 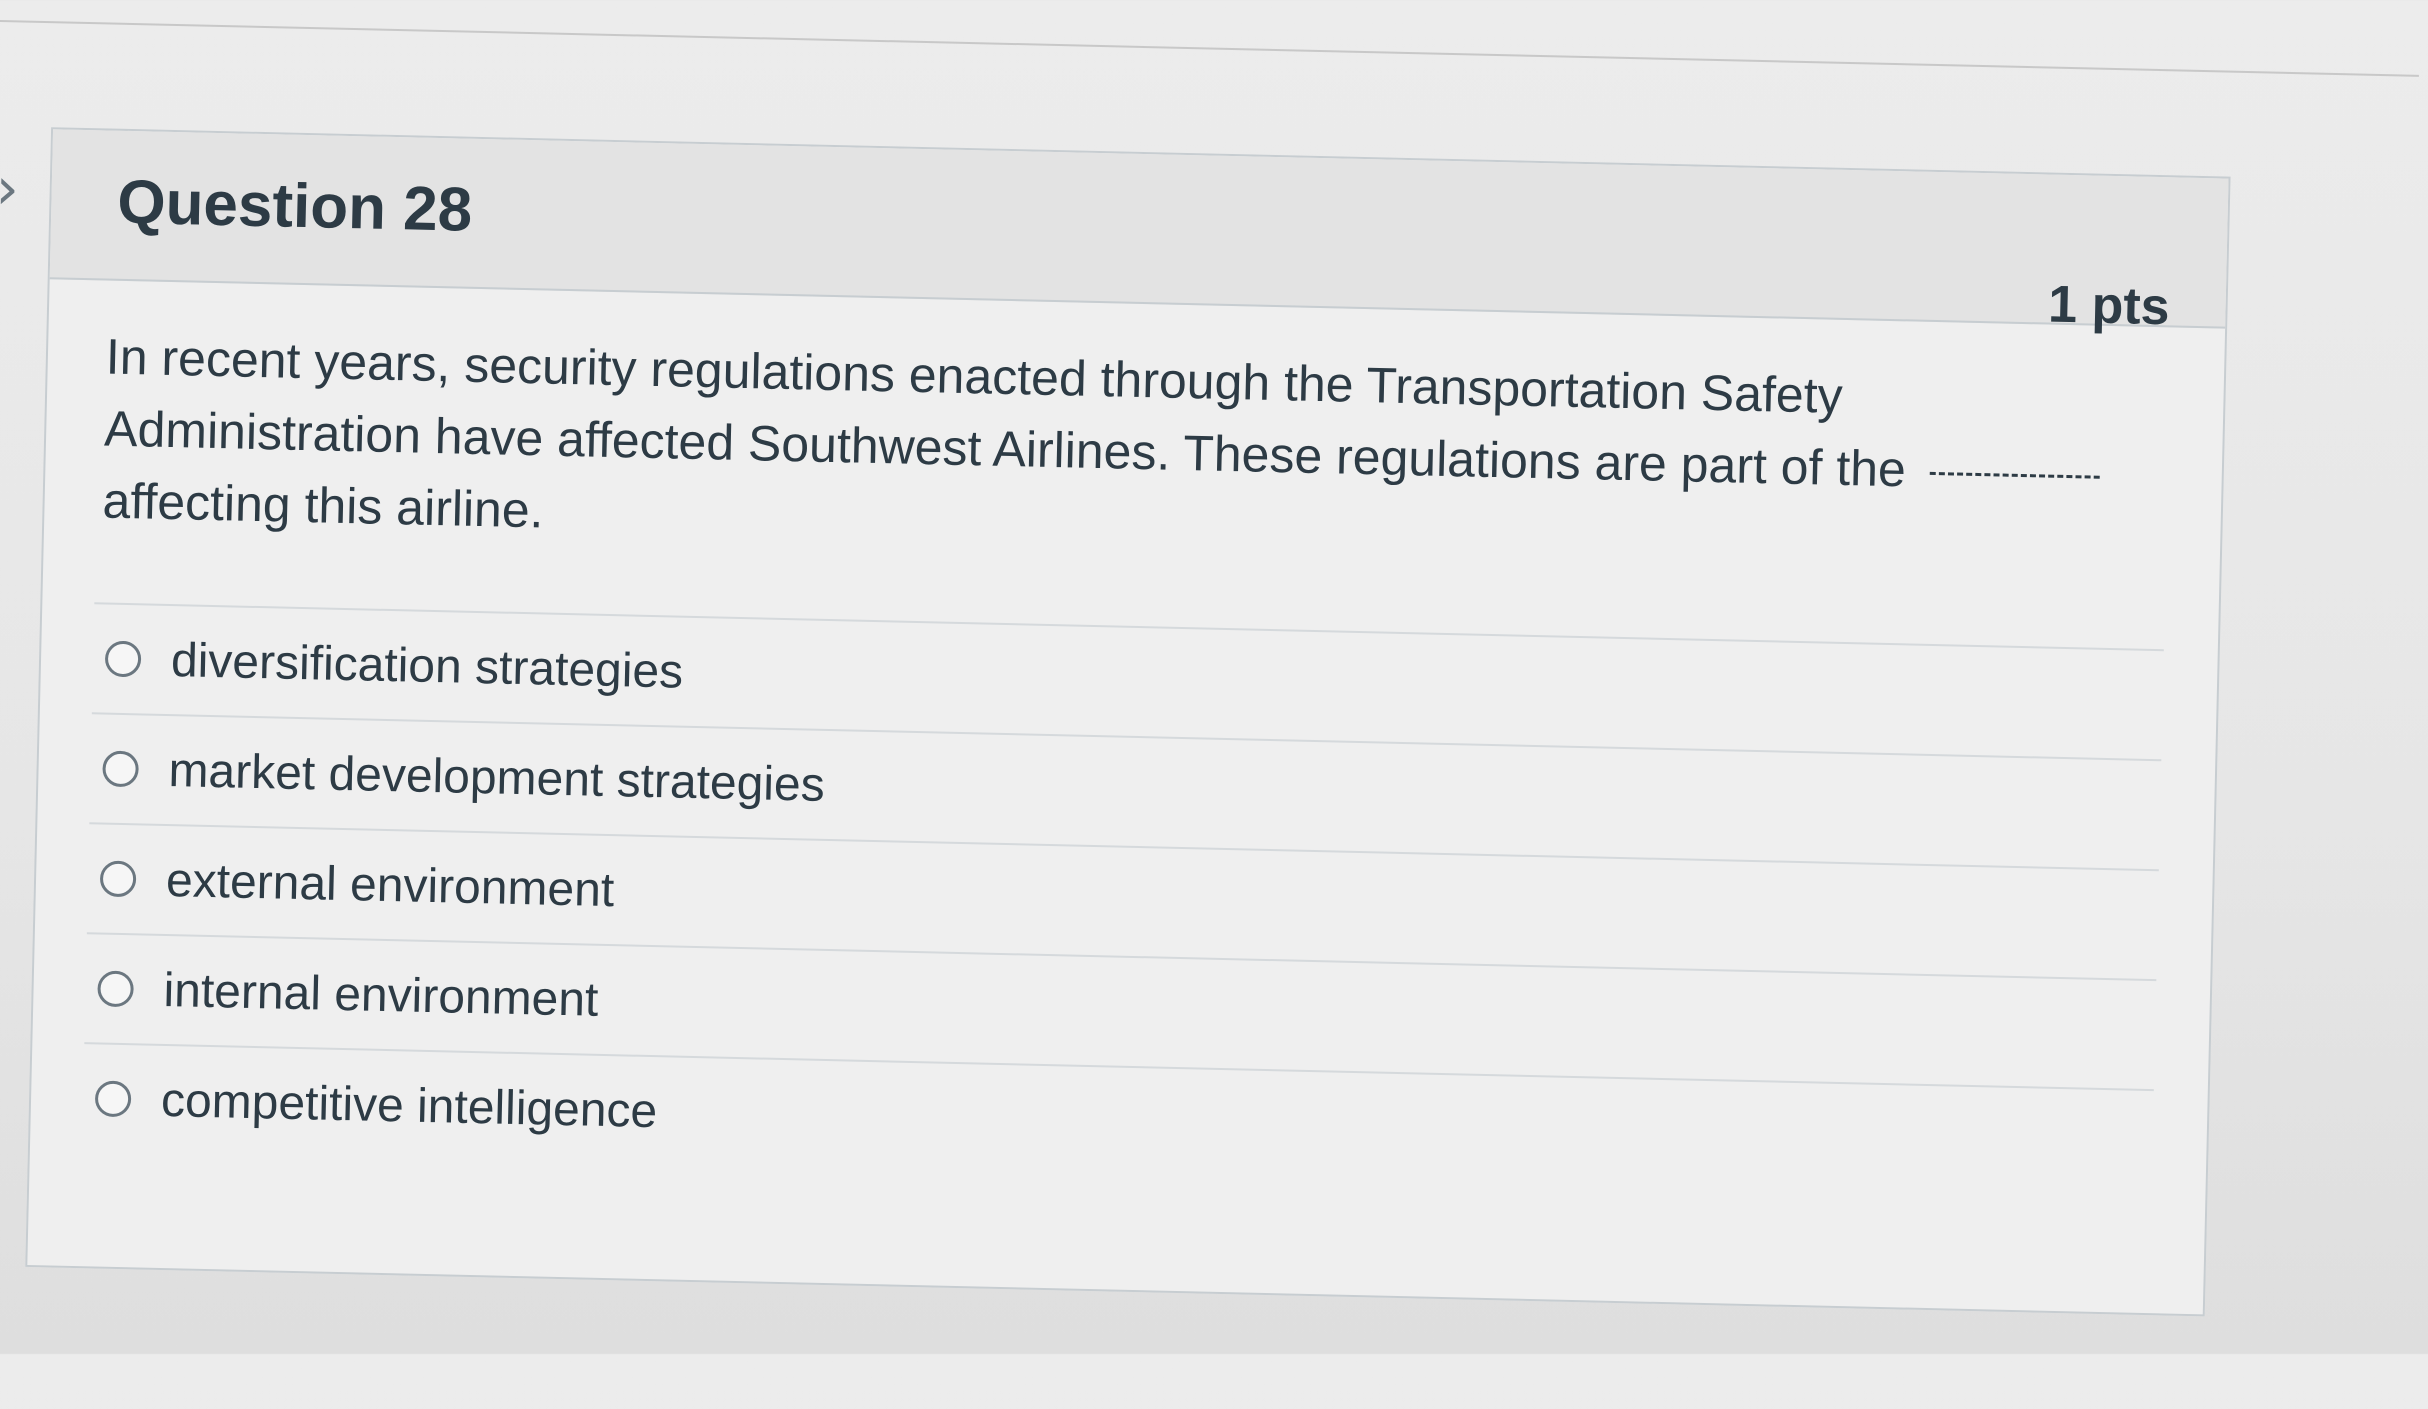 What do you see at coordinates (2014, 474) in the screenshot?
I see `fill-in-blank` at bounding box center [2014, 474].